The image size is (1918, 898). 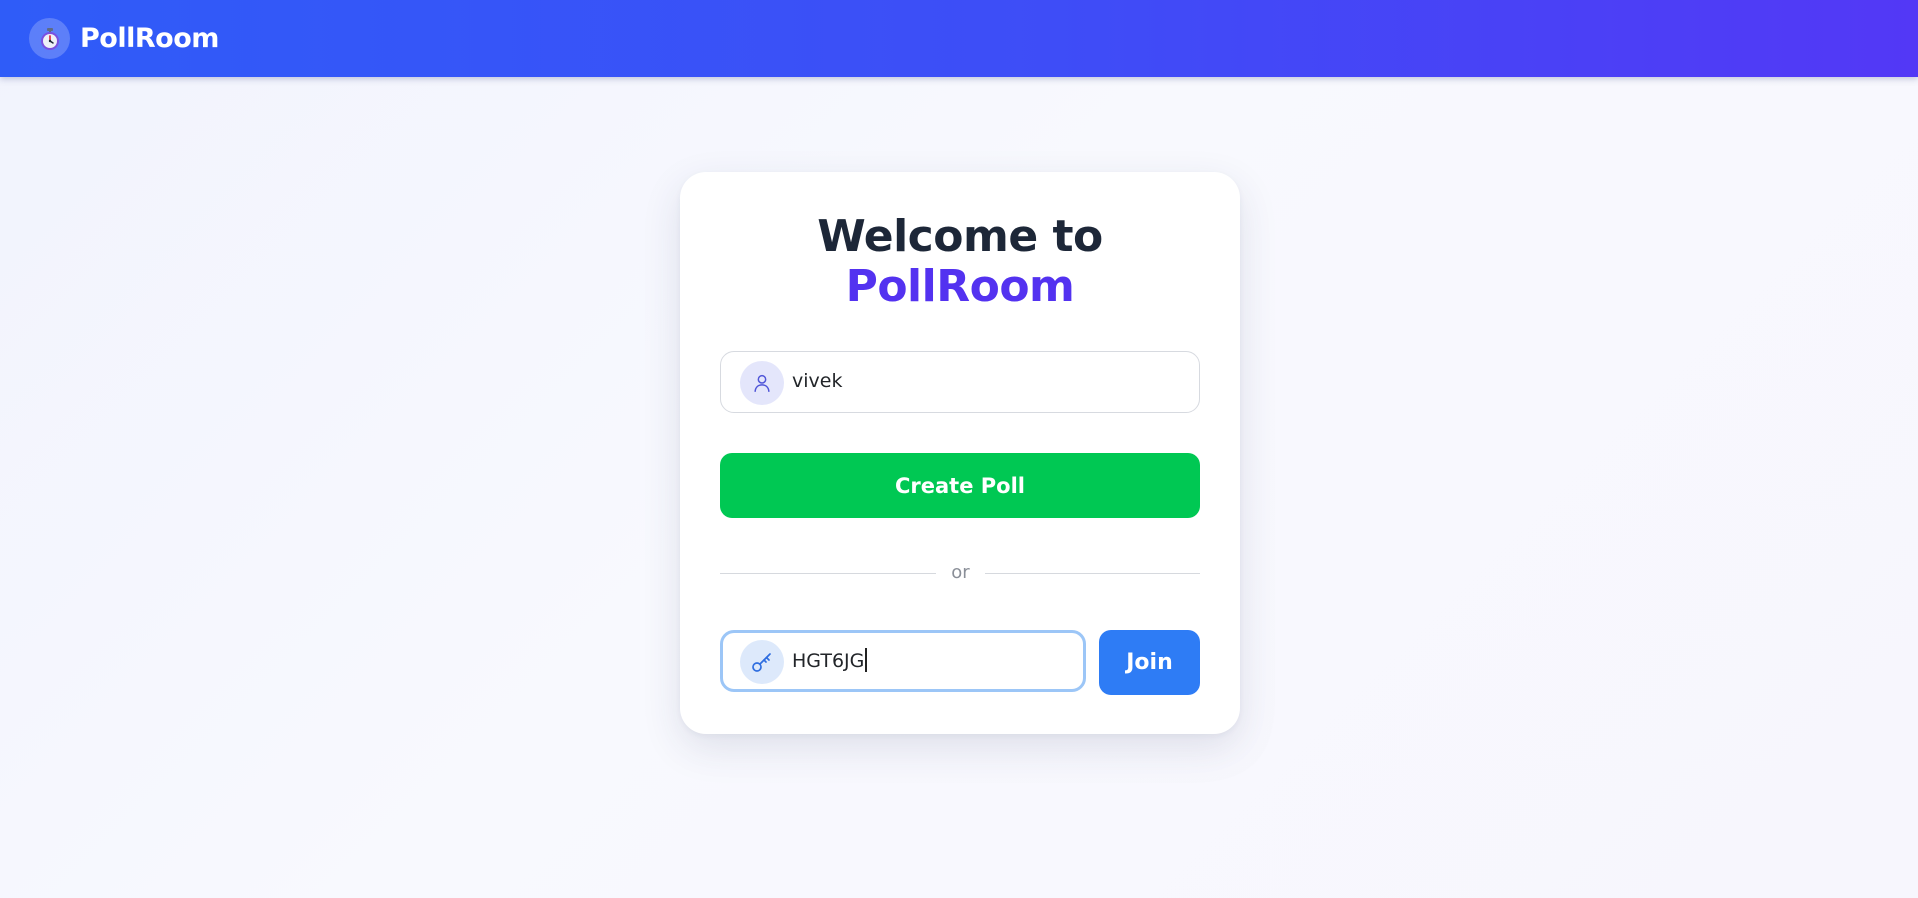 I want to click on room-code-value: HGT6JG, so click(x=828, y=661).